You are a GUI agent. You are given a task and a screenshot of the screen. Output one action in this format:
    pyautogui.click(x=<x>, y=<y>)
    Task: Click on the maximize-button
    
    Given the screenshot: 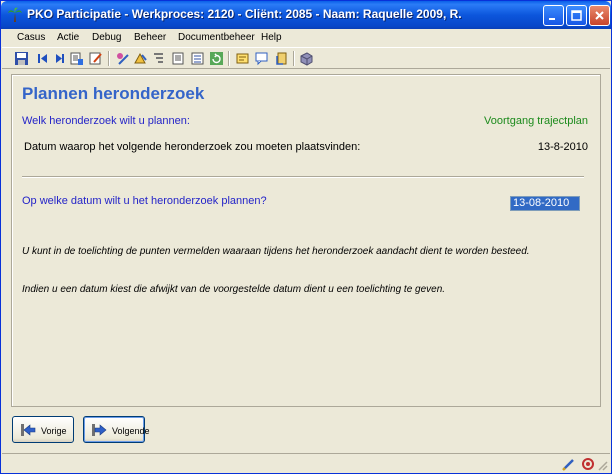 What is the action you would take?
    pyautogui.click(x=576, y=15)
    